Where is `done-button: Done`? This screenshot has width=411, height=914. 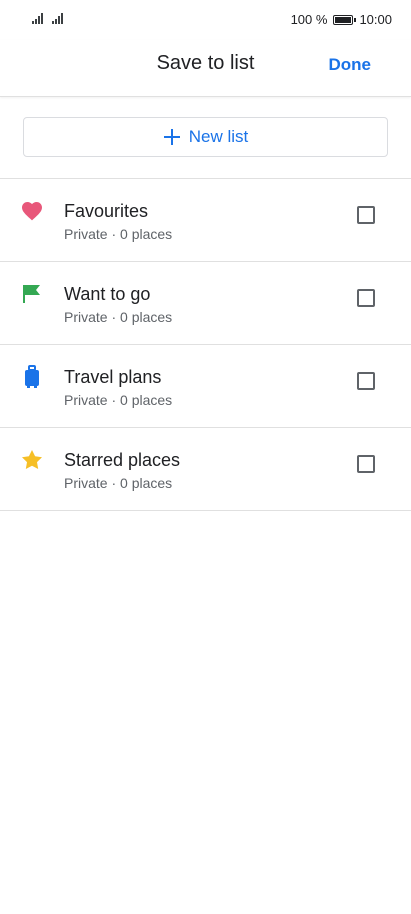 done-button: Done is located at coordinates (350, 65).